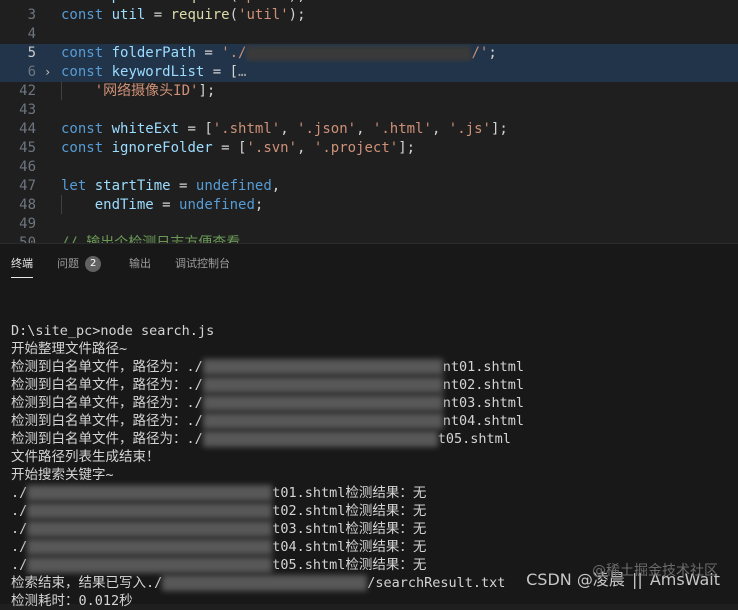  I want to click on terminal-text: 检测到白名单文件，路径为：./, so click(107, 385).